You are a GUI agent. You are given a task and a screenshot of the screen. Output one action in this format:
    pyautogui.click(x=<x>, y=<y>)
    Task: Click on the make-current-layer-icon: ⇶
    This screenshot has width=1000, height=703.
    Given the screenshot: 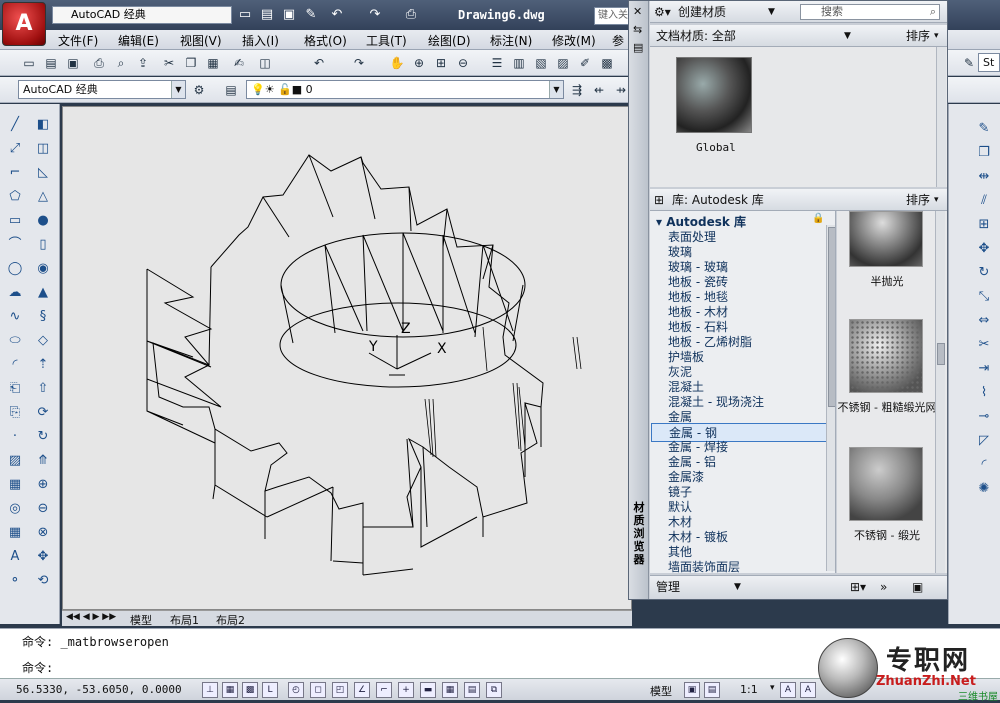 What is the action you would take?
    pyautogui.click(x=577, y=90)
    